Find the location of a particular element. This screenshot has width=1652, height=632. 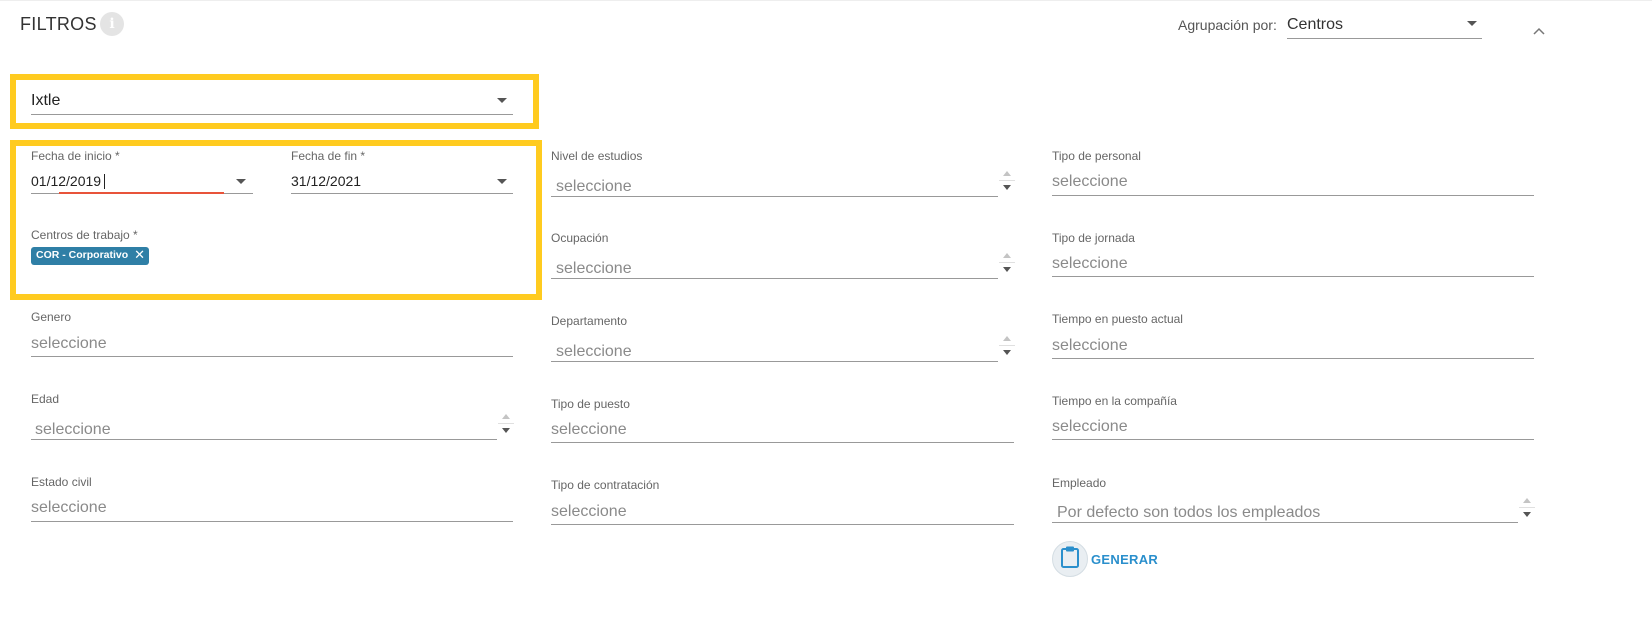

tipo-jornada-label: Tipo de jornada is located at coordinates (1093, 238).